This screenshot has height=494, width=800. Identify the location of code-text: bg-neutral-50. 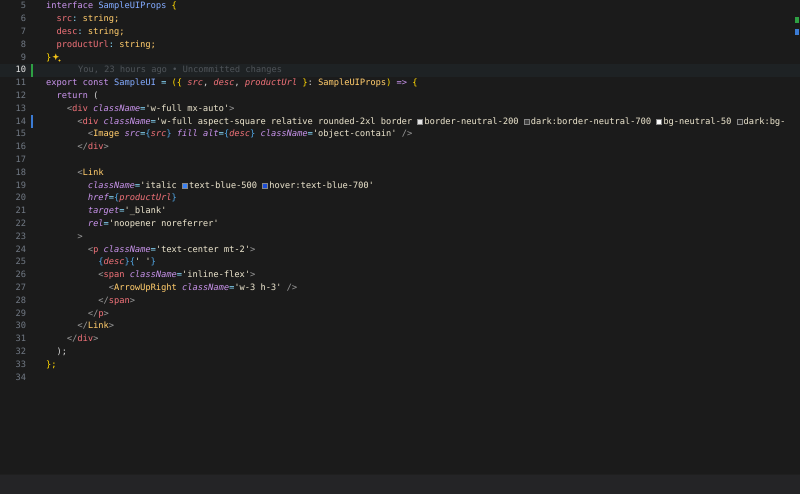
(697, 121).